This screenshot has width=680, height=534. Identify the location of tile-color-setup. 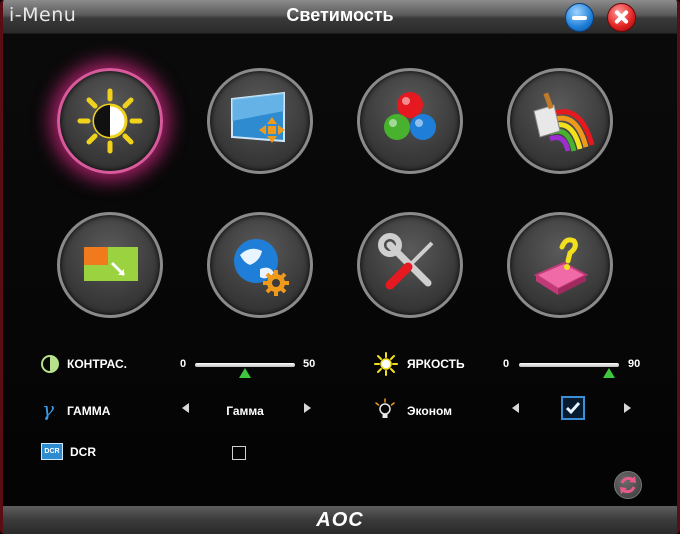
(410, 121).